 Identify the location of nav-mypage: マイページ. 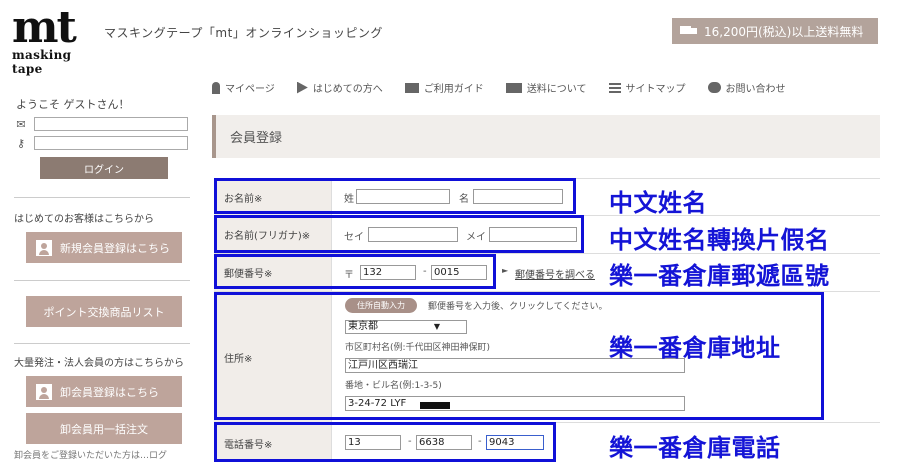
(243, 87).